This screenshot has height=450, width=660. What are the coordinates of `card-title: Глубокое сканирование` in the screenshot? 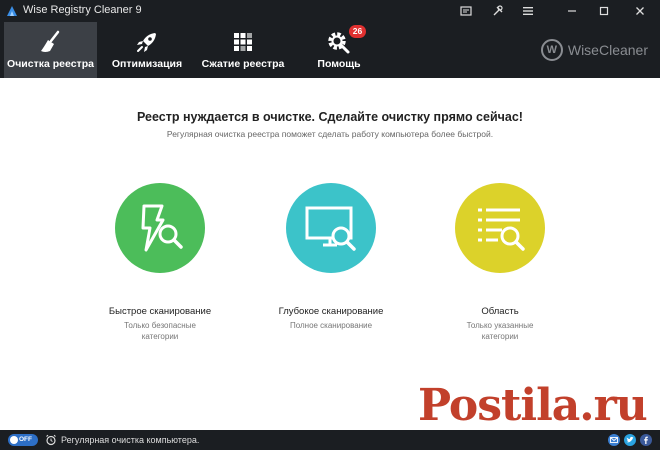 It's located at (331, 311).